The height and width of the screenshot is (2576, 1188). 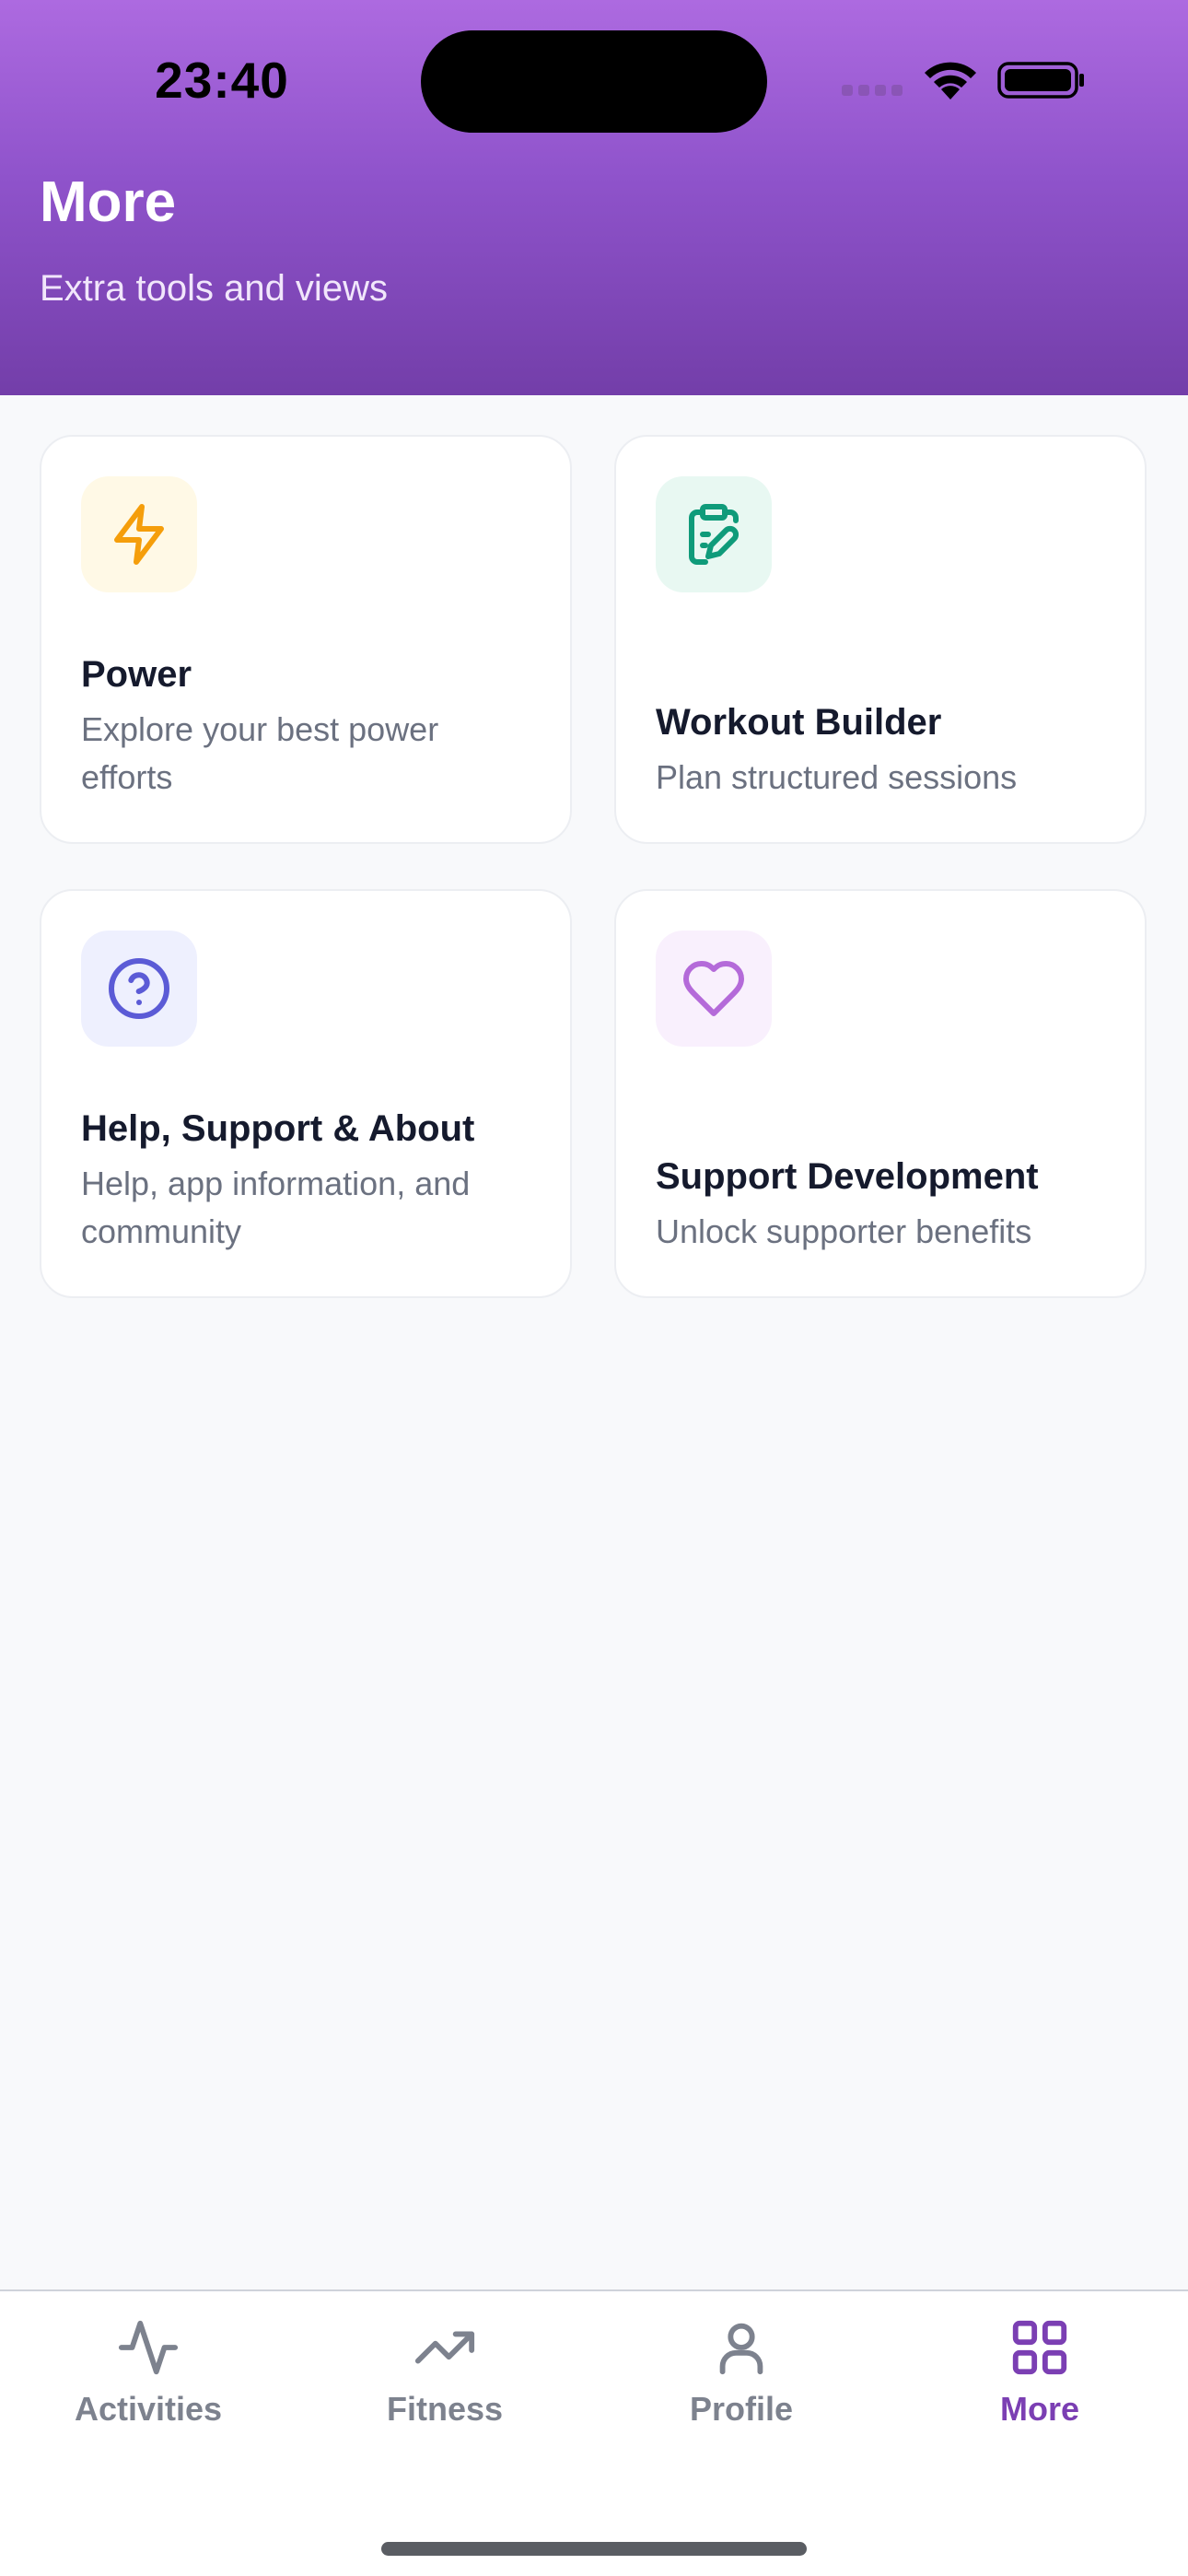 I want to click on trending-up-icon, so click(x=444, y=2347).